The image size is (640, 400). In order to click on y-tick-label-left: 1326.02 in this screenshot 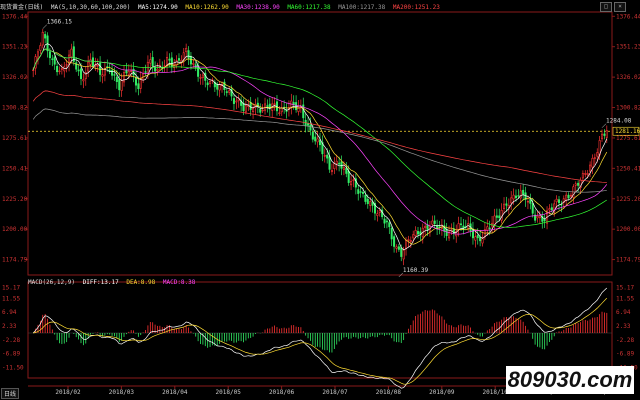, I will do `click(15, 77)`.